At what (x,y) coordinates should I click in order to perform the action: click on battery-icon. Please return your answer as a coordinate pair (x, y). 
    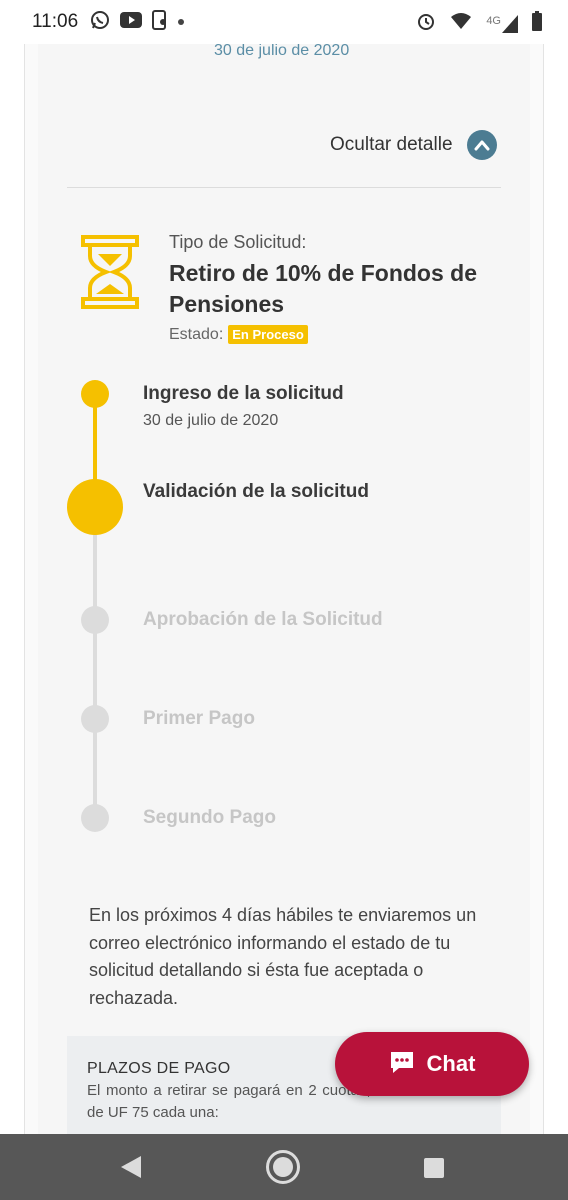
    Looking at the image, I should click on (537, 23).